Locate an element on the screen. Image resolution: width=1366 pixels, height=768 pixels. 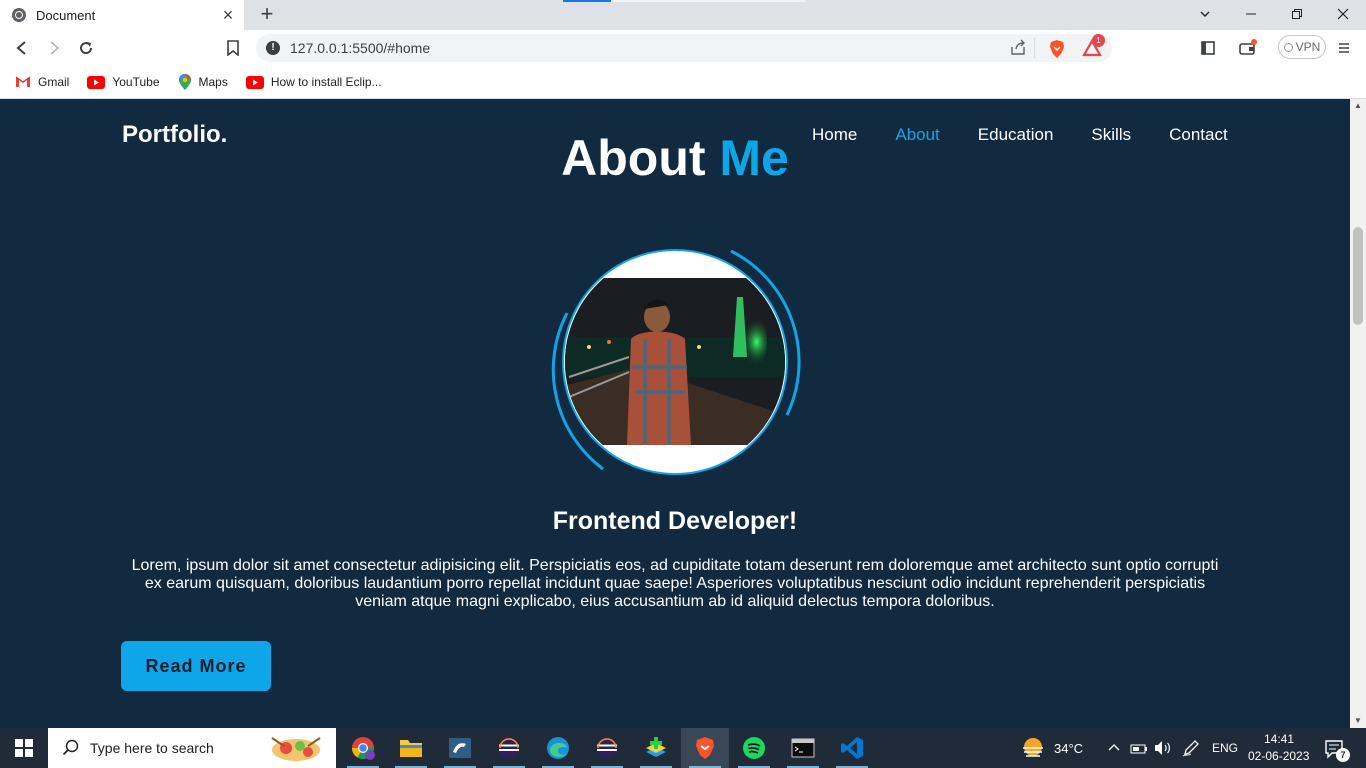
heading-accent: Me is located at coordinates (754, 158).